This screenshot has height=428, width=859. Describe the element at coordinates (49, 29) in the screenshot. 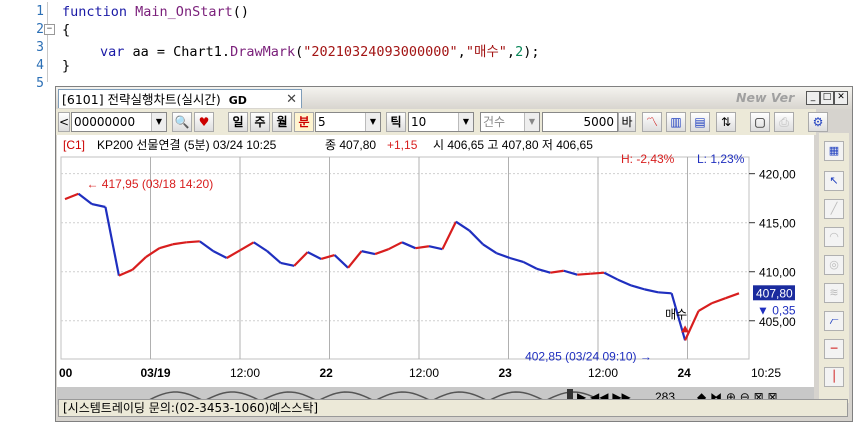

I see `fold-toggle-icon: −` at that location.